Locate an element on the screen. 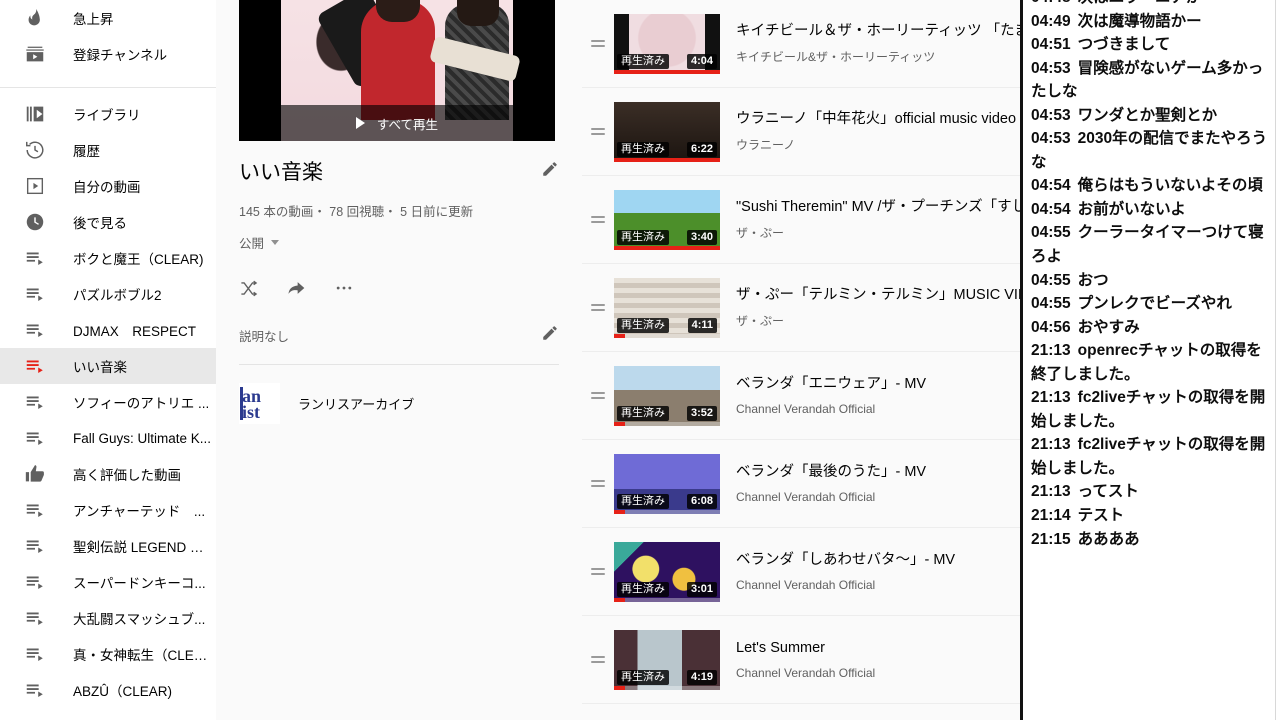 Image resolution: width=1280 pixels, height=720 pixels. playlist-privacy-label: 公開 is located at coordinates (252, 244).